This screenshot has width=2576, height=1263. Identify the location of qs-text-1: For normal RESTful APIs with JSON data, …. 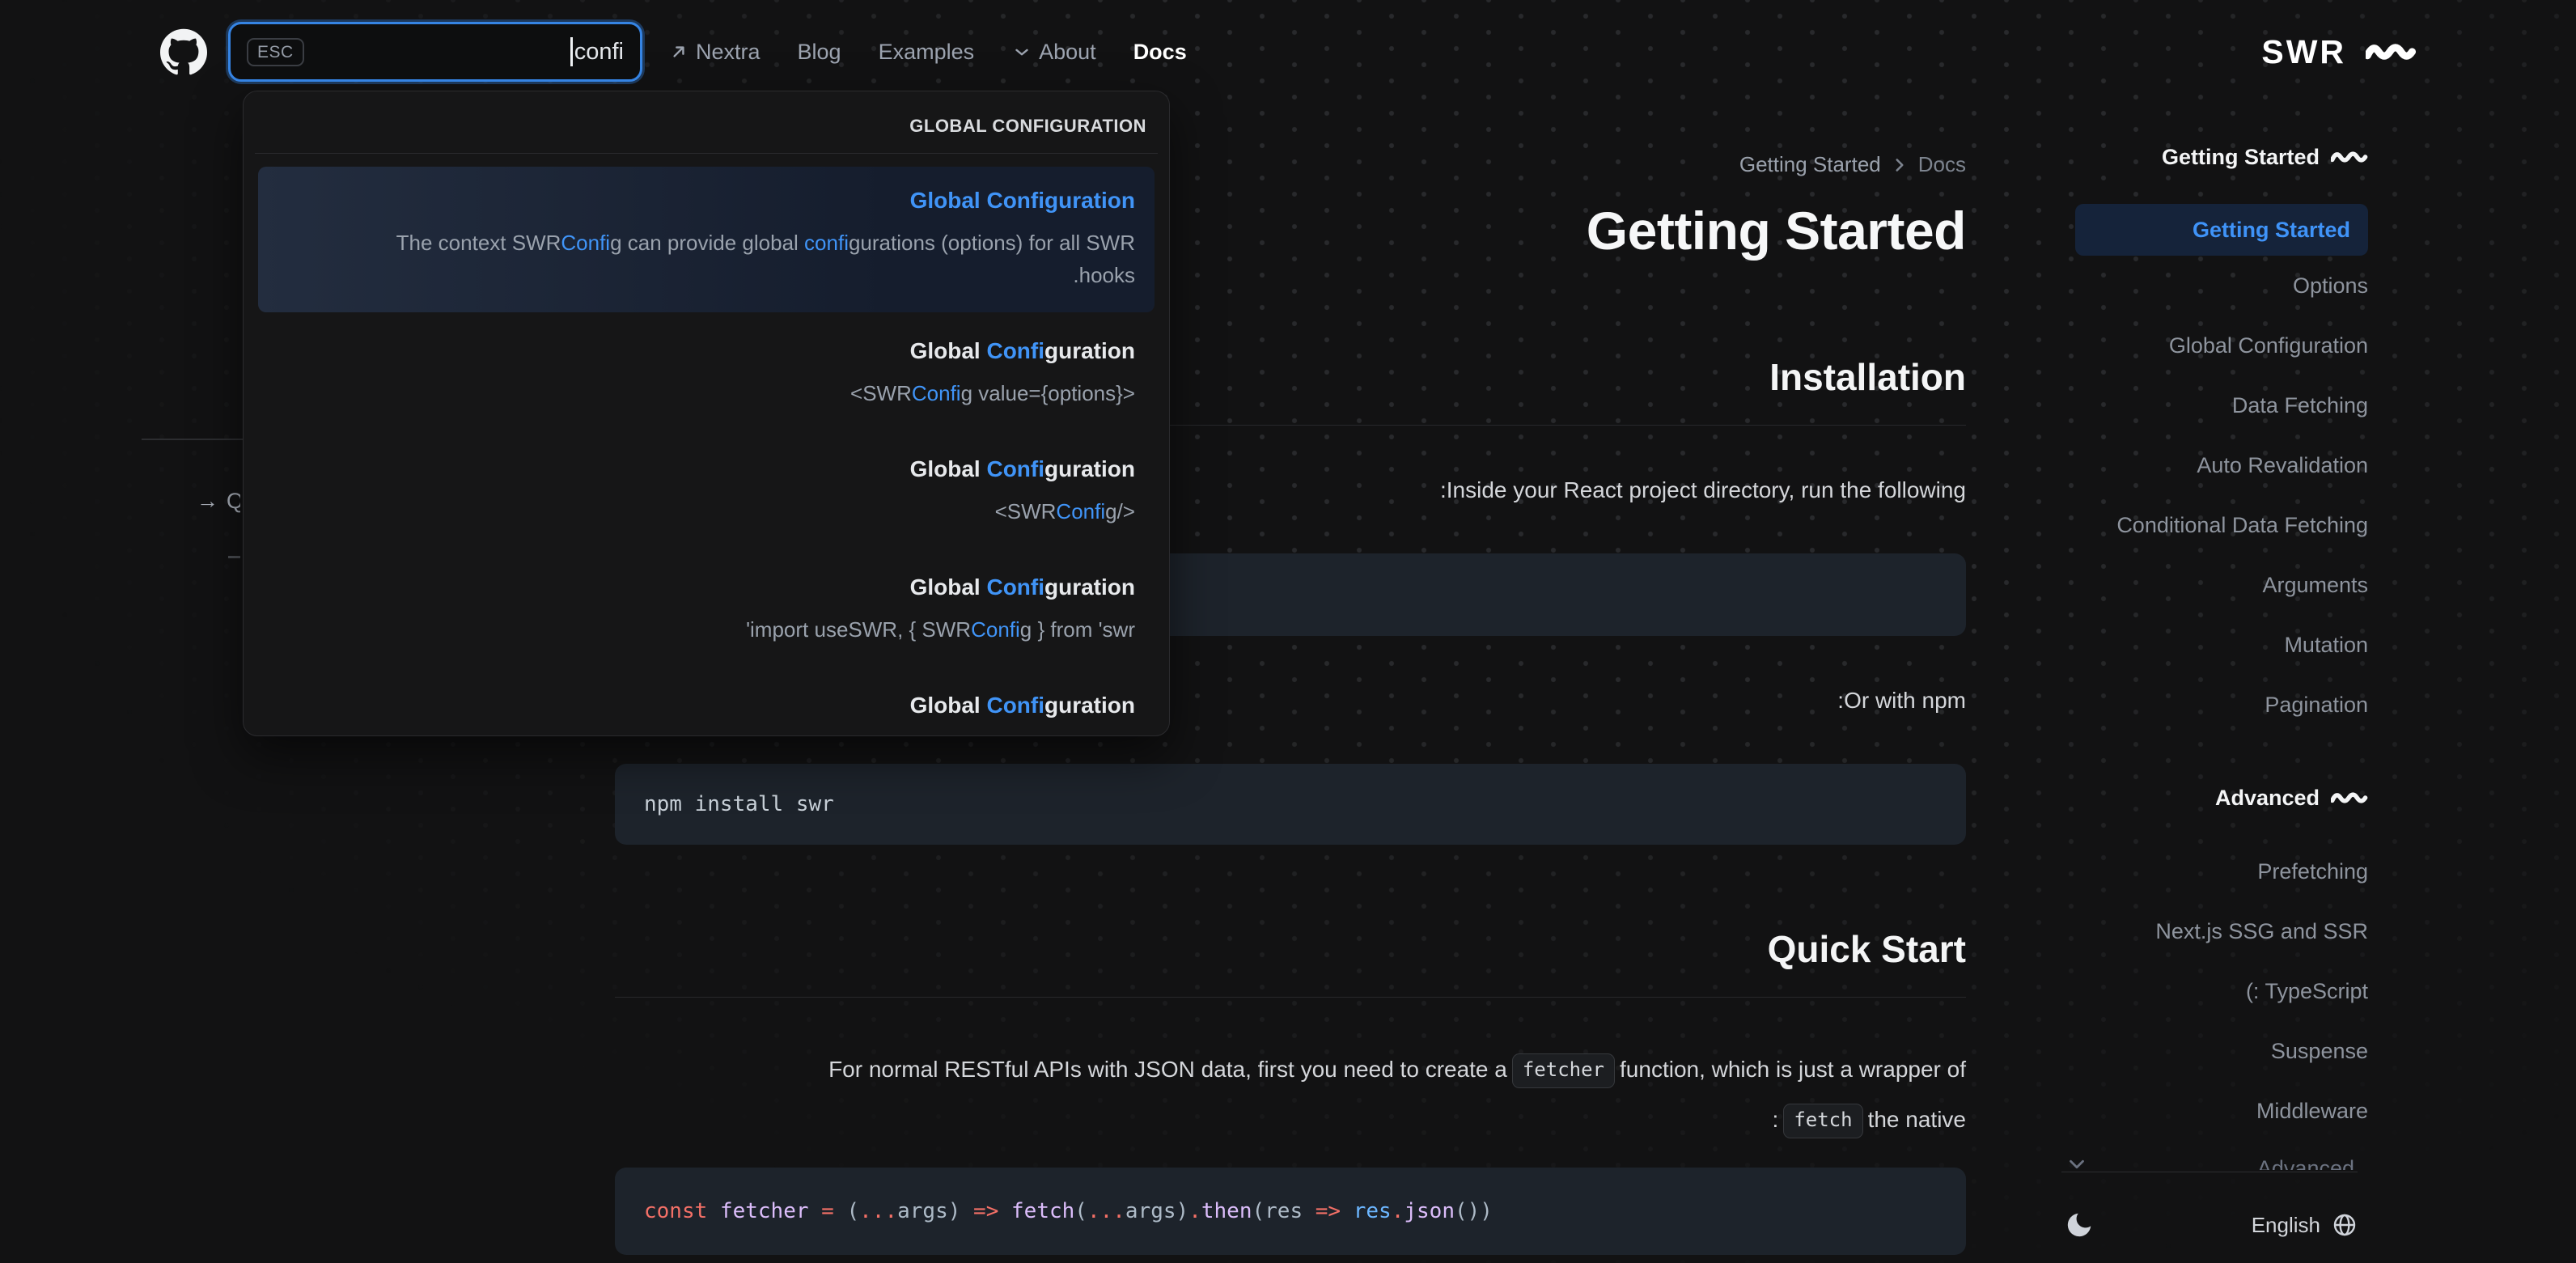
(1167, 1069).